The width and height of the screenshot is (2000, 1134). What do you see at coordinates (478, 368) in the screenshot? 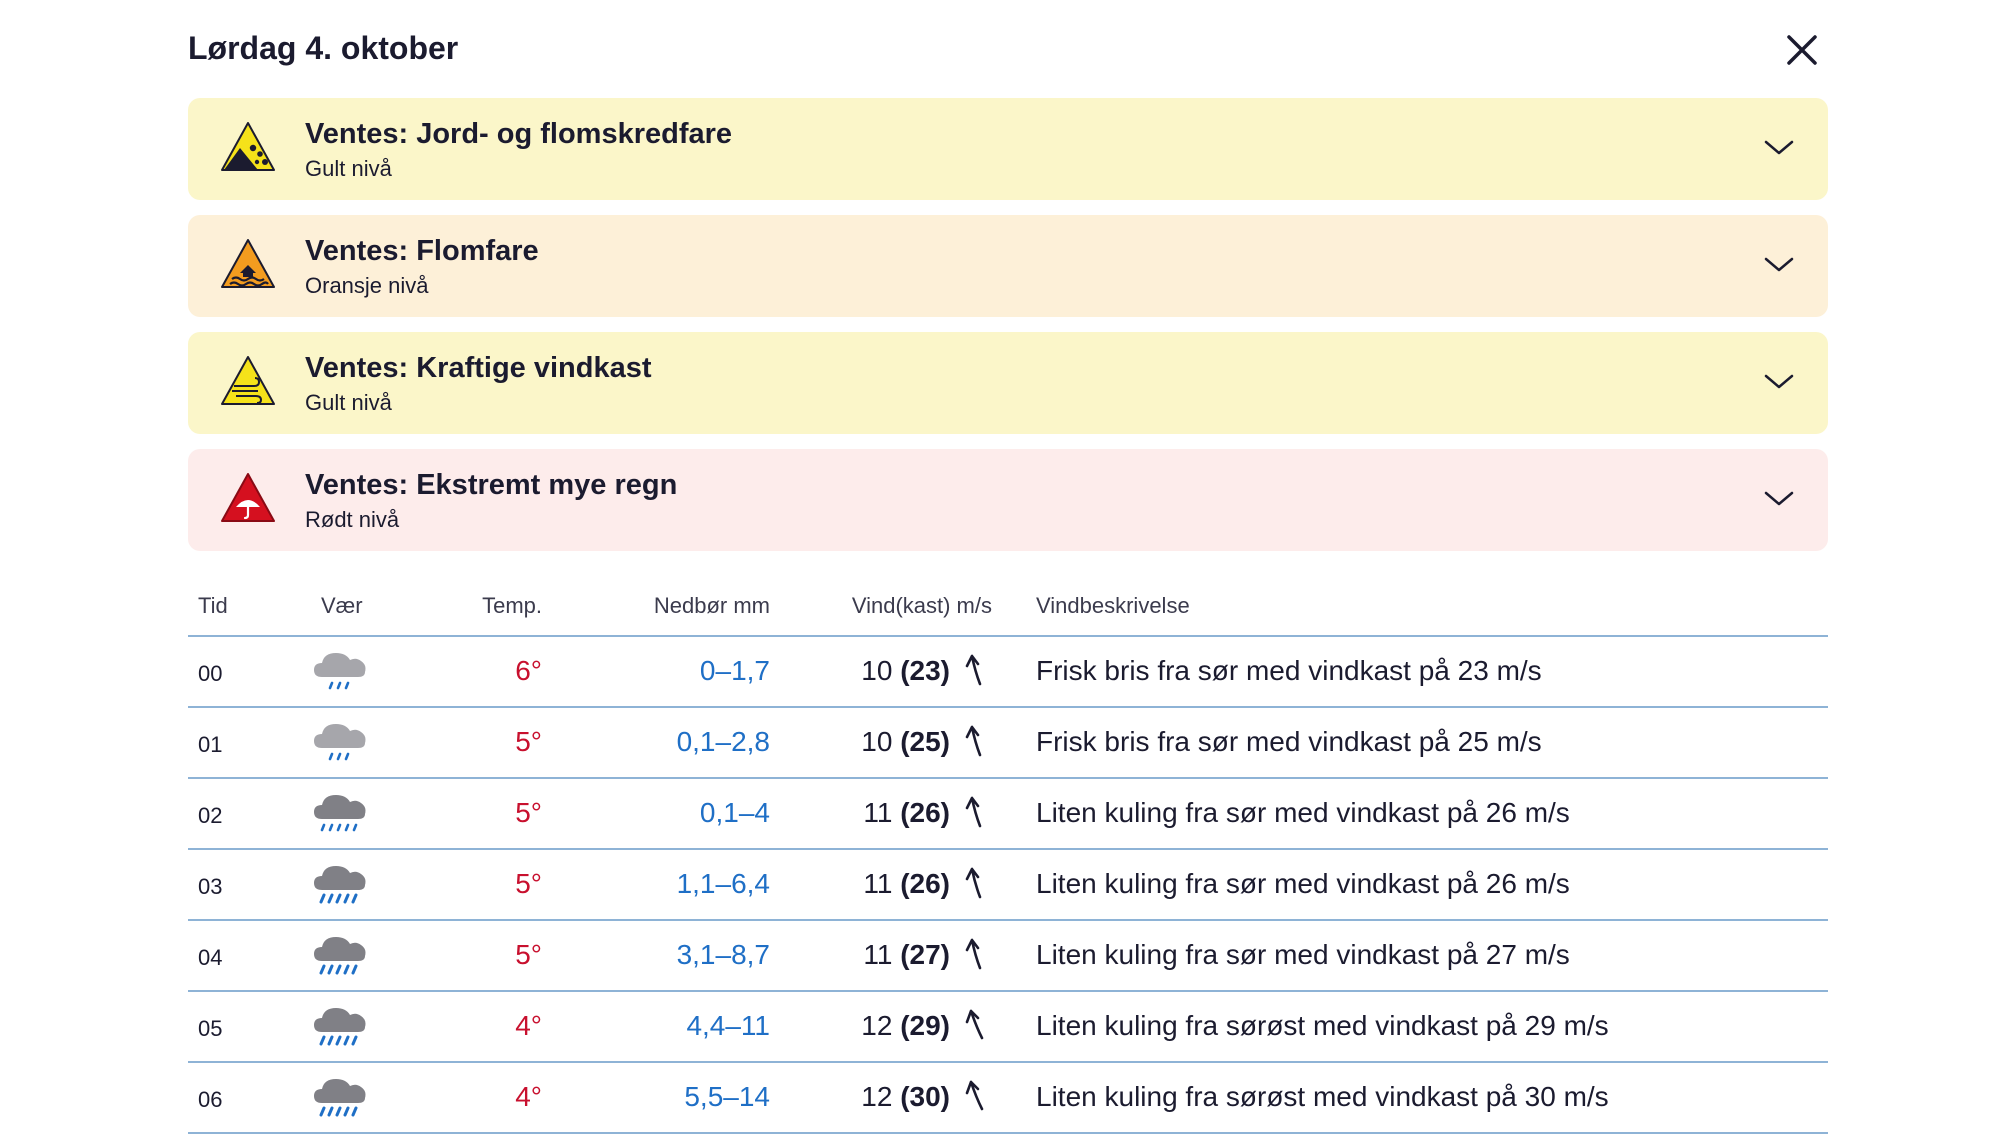
I see `warning-title: Ventes: Kraftige vindkast` at bounding box center [478, 368].